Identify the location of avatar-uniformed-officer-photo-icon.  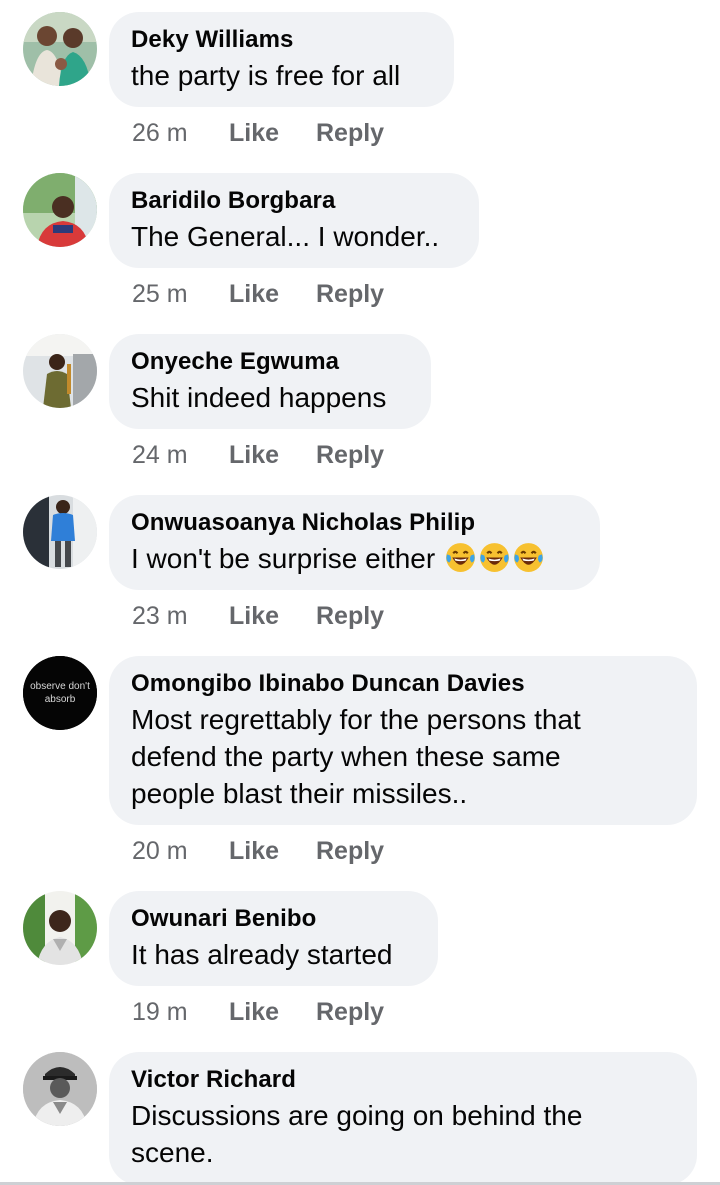
(60, 1089).